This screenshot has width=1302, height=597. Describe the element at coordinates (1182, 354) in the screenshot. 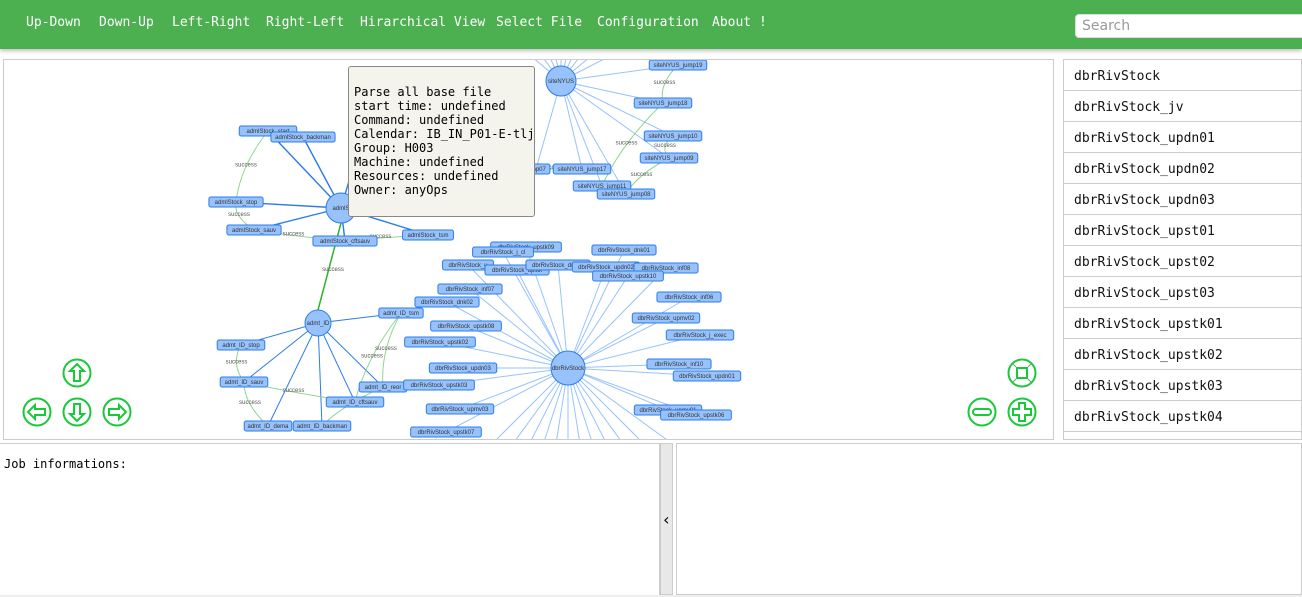

I see `job-list-item: dbrRivStock_upstk02` at that location.